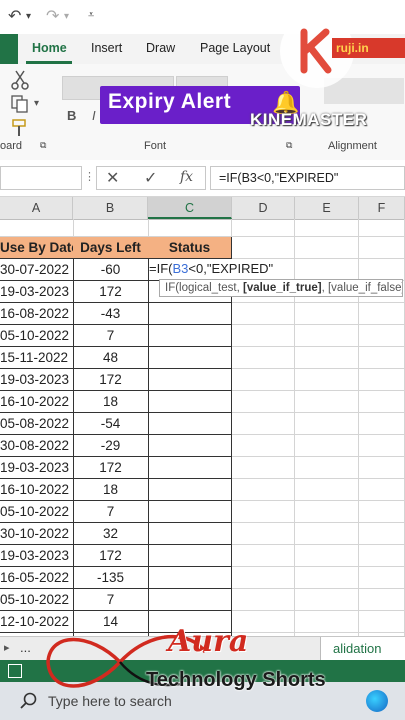 The width and height of the screenshot is (405, 720). I want to click on name-box, so click(41, 178).